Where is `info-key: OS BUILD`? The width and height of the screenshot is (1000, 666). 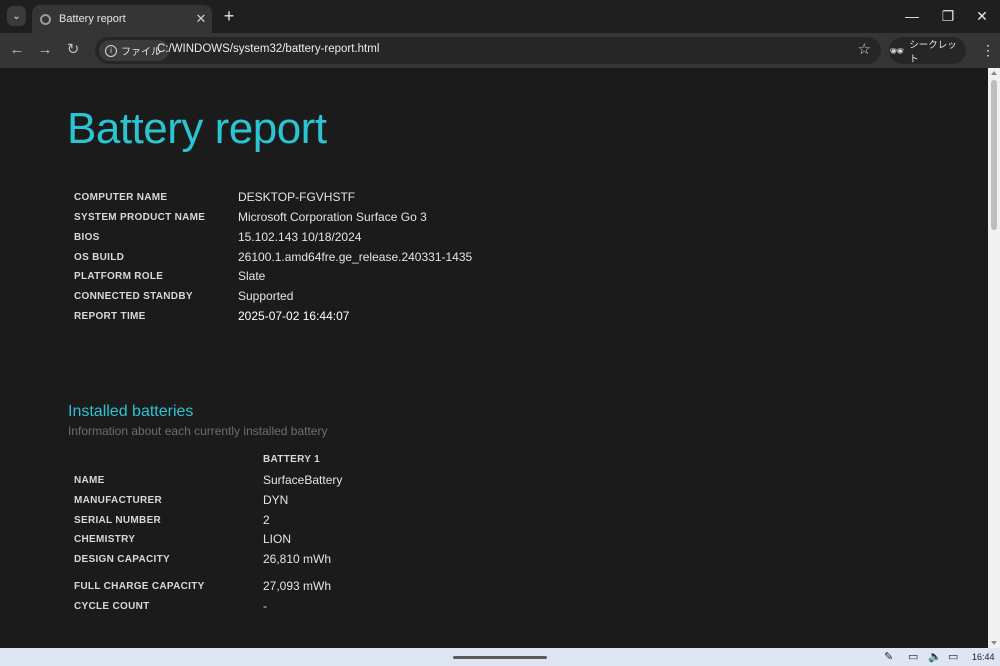
info-key: OS BUILD is located at coordinates (99, 257).